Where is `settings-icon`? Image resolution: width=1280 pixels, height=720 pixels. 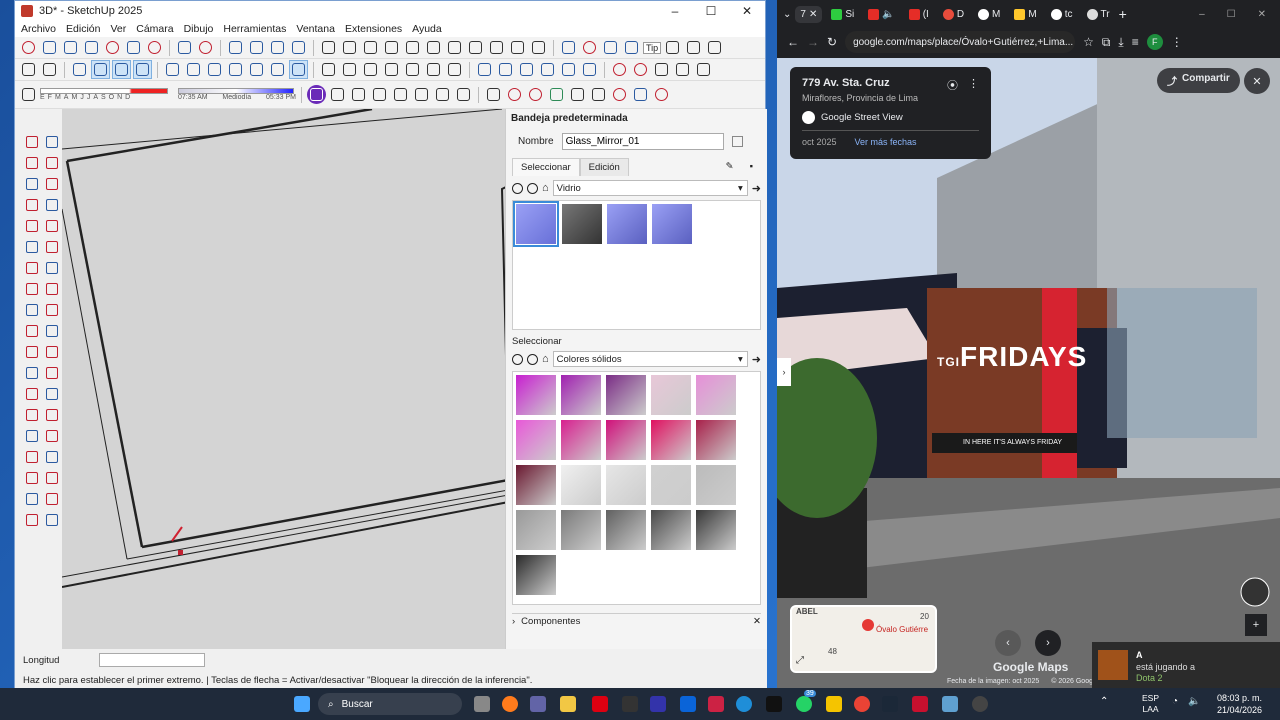
settings-icon is located at coordinates (442, 94).